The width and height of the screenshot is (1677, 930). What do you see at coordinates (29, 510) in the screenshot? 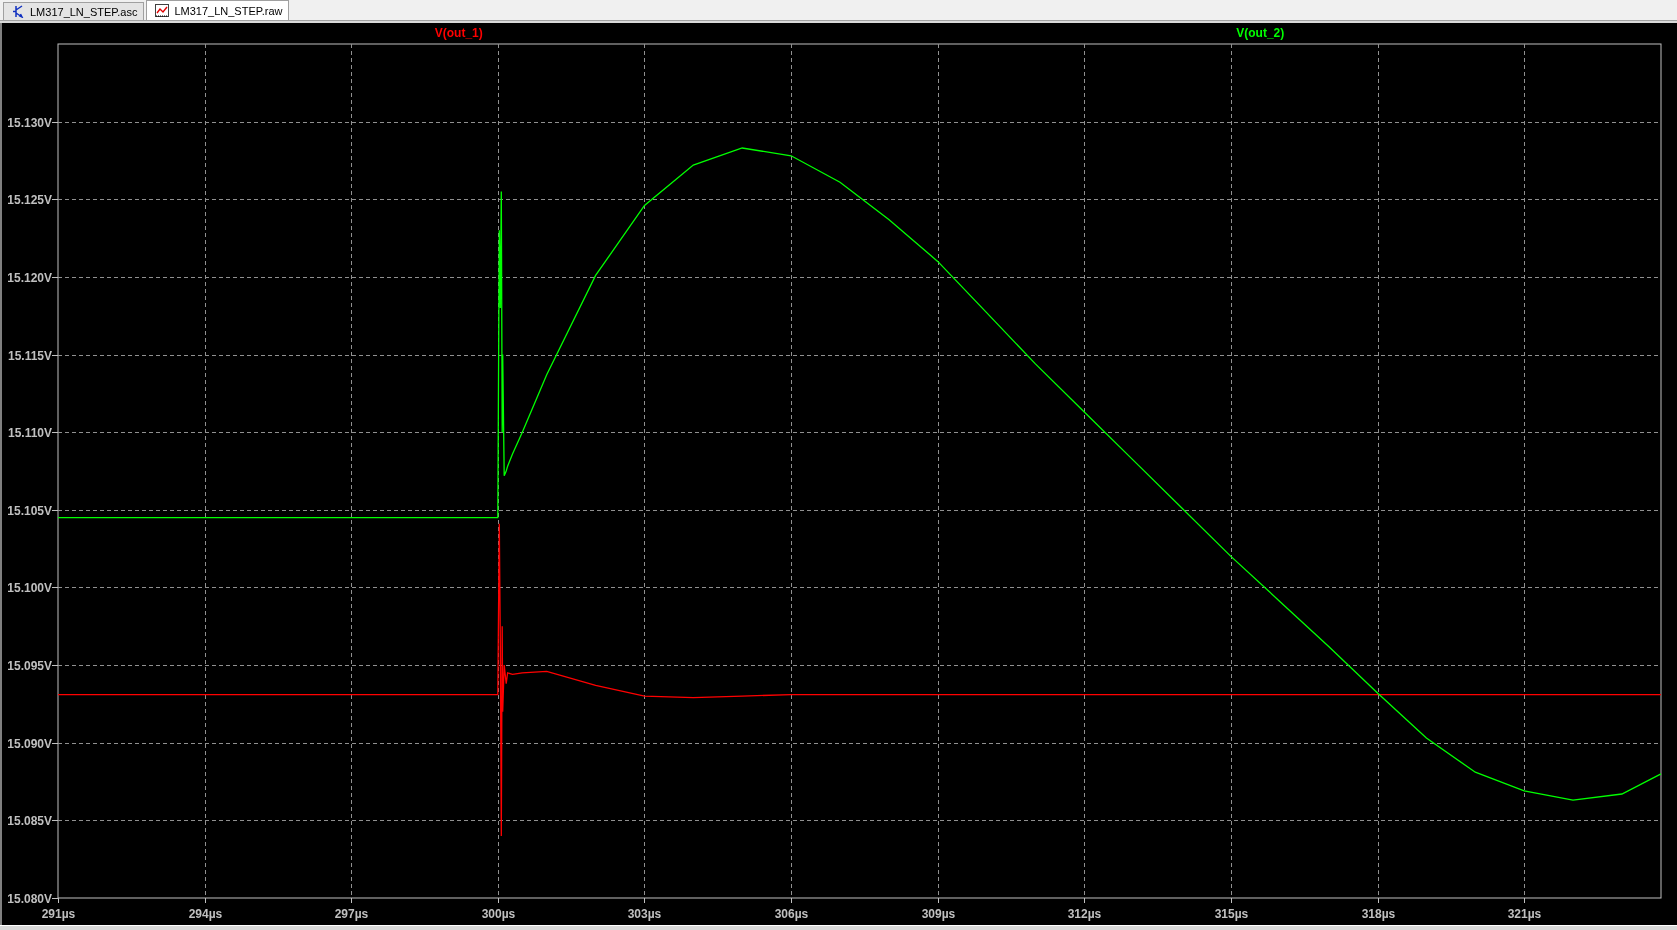
I see `y-axis-label: 15.105V` at bounding box center [29, 510].